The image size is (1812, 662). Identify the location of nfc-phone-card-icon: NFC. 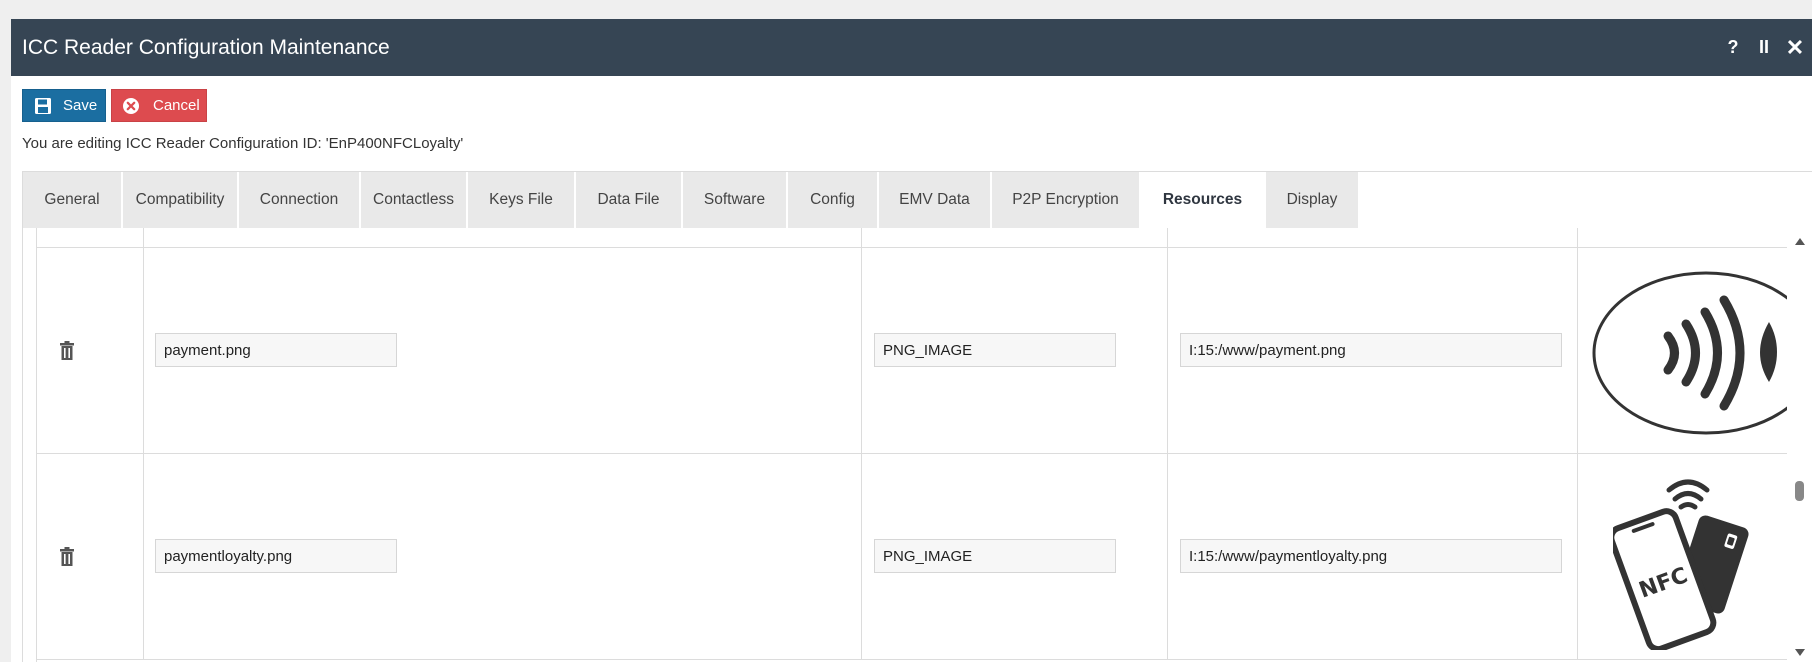
(1681, 564).